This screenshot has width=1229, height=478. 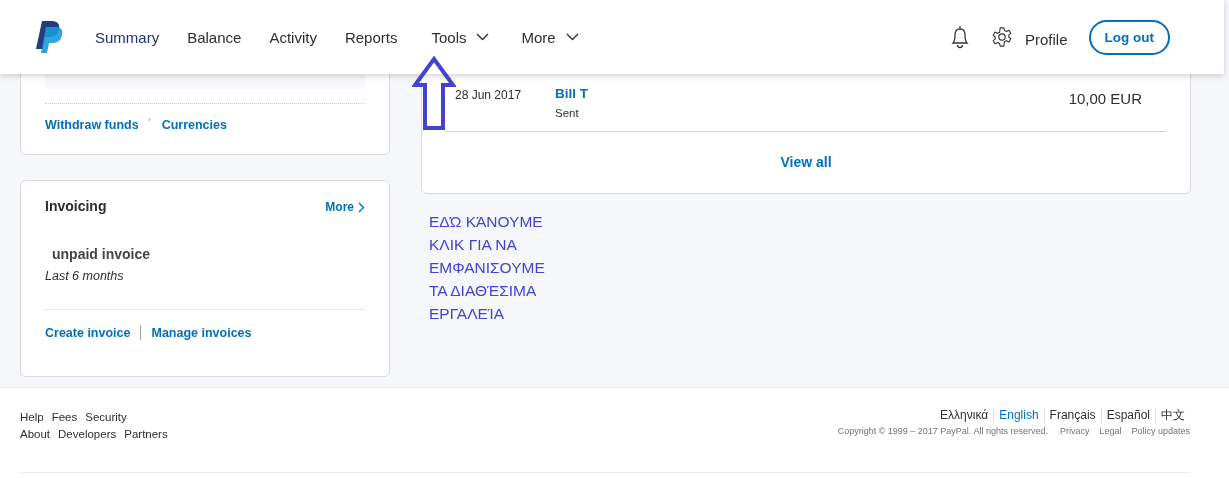 I want to click on chevron-icon, so click(x=361, y=207).